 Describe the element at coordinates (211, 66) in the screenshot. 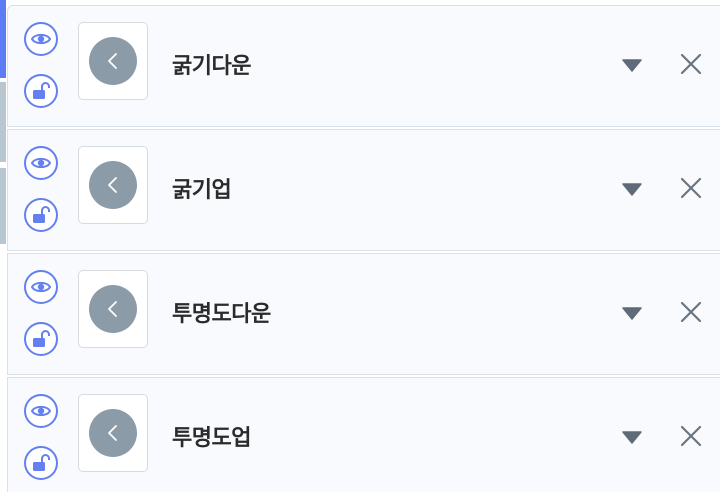

I see `layer-name: 굵기다운` at that location.